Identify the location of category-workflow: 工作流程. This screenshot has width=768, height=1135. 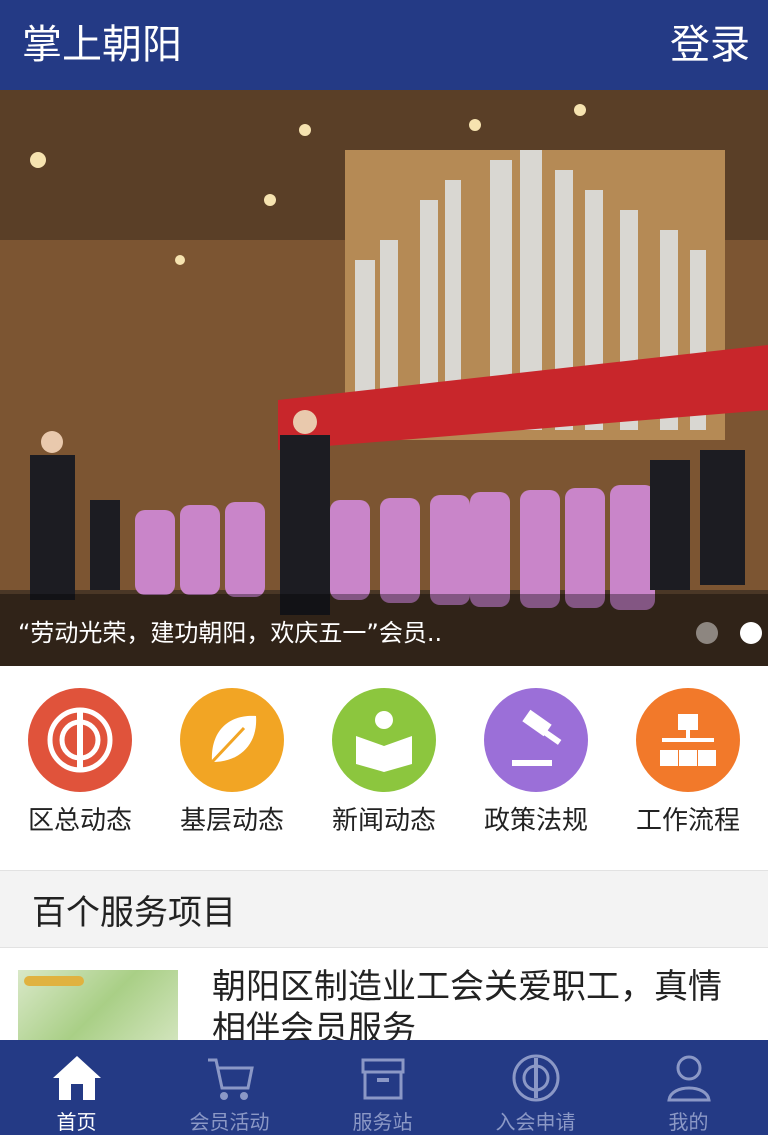
(688, 762).